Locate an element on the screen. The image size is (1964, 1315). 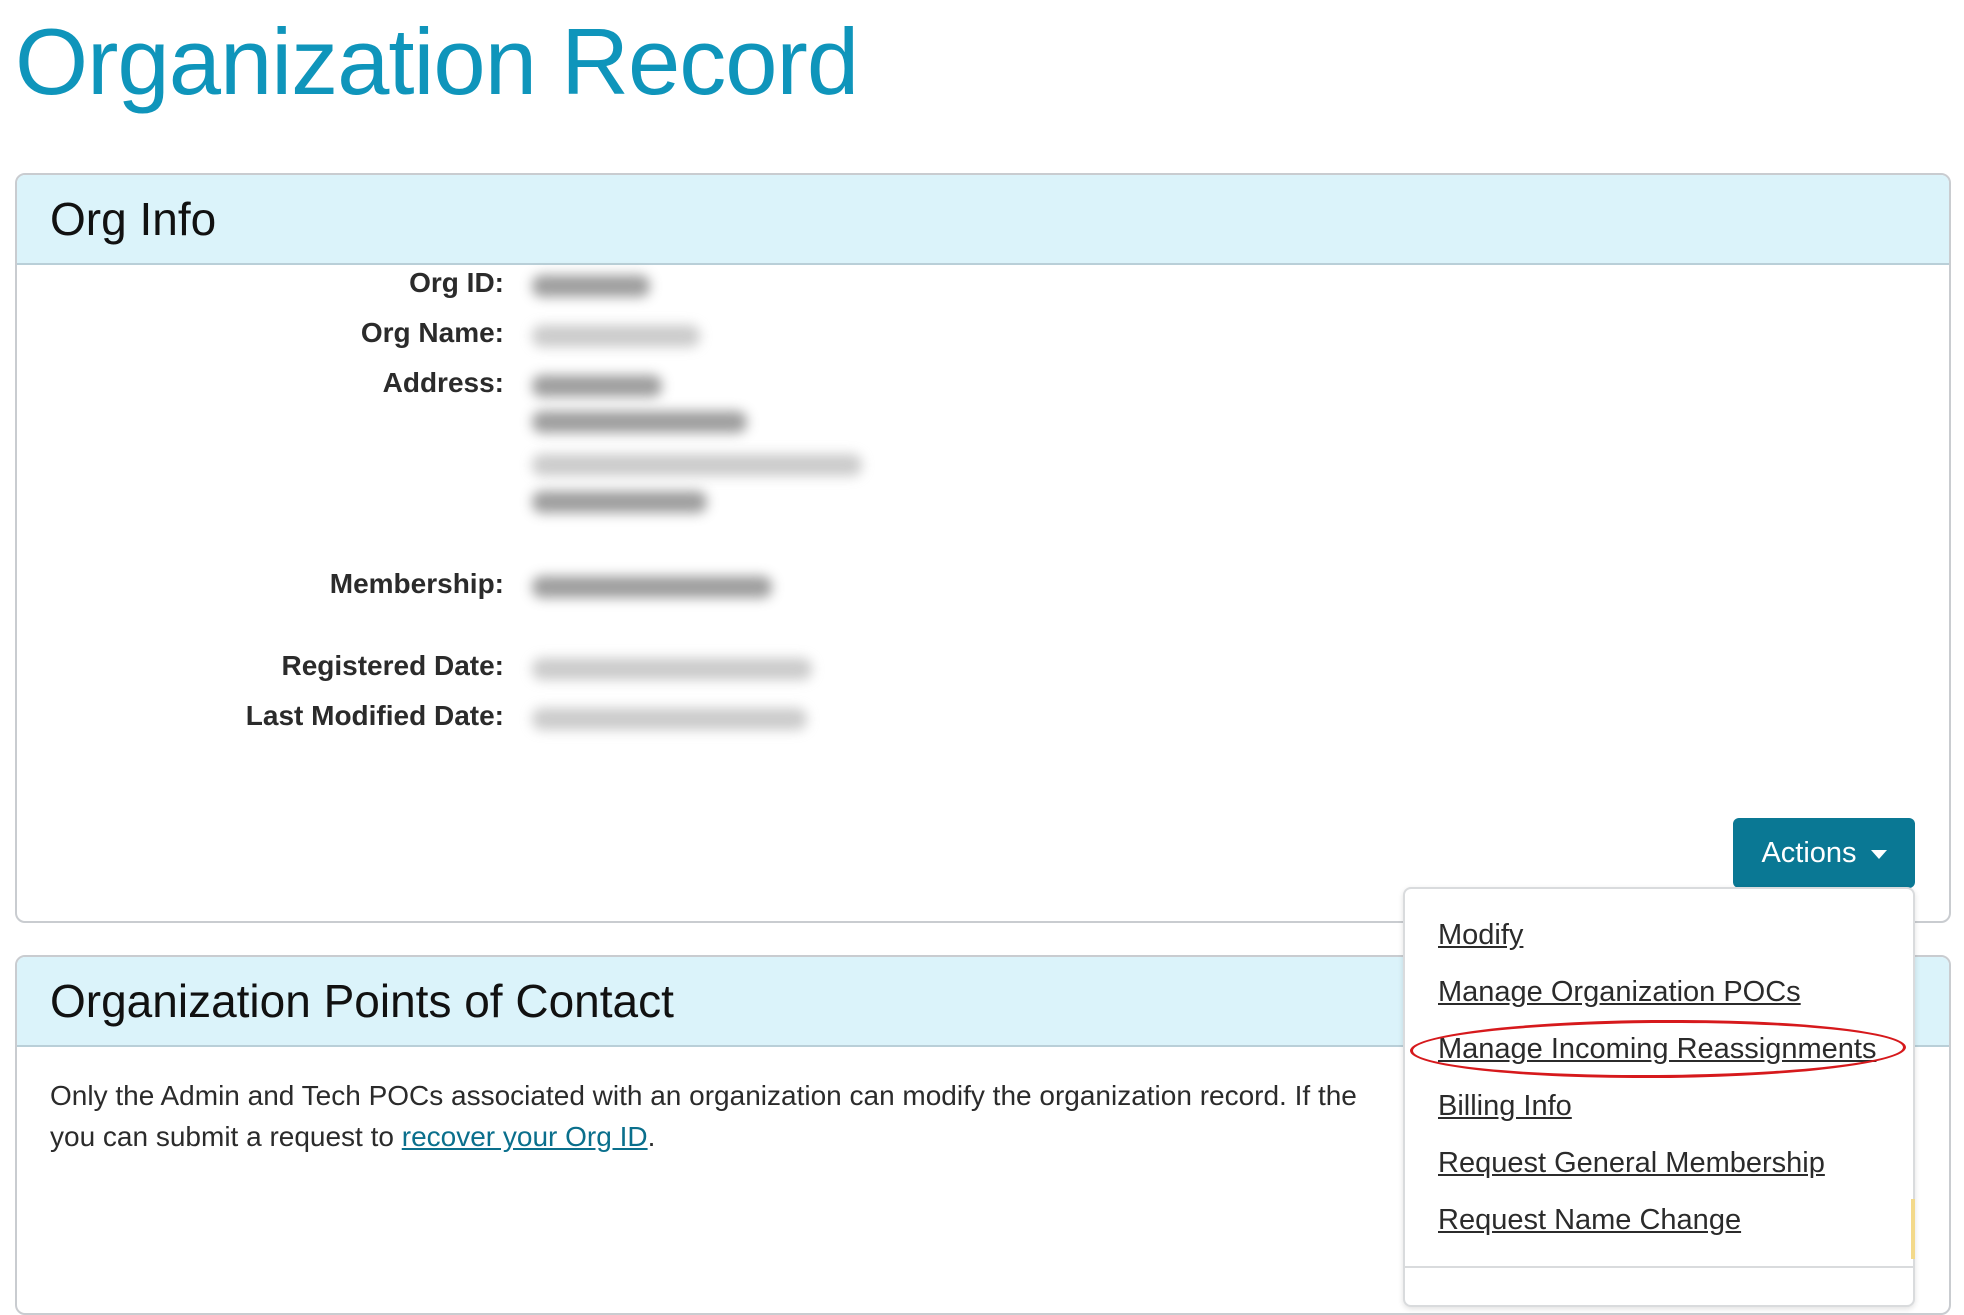
membership-value-redacted is located at coordinates (652, 587).